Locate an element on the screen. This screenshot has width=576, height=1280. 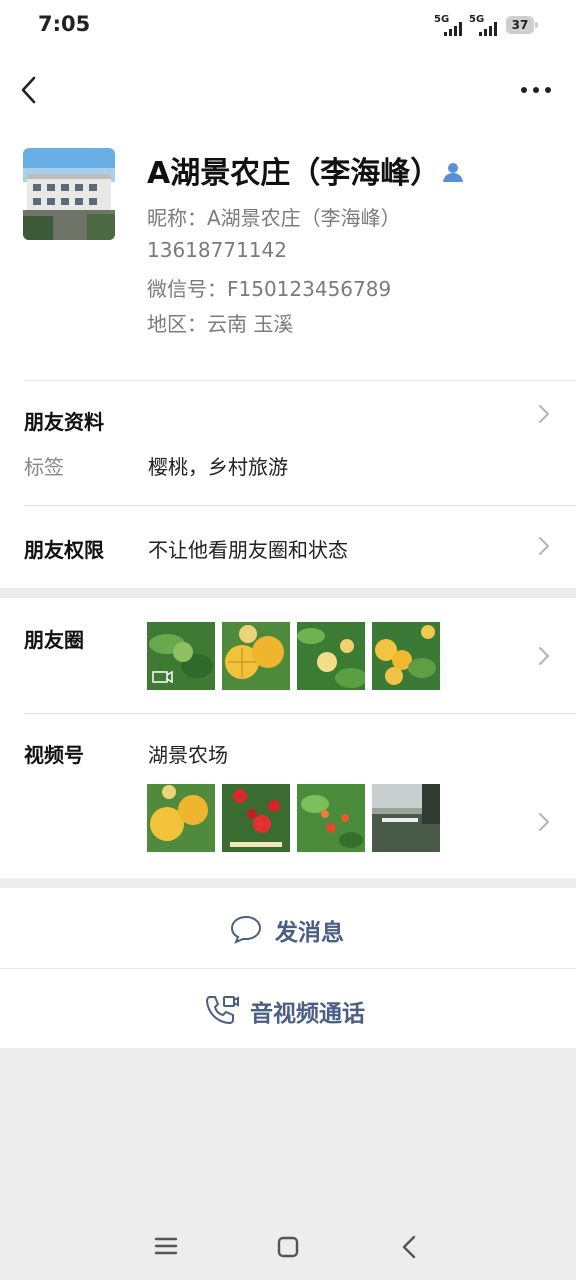
battery-level: 37 is located at coordinates (520, 25).